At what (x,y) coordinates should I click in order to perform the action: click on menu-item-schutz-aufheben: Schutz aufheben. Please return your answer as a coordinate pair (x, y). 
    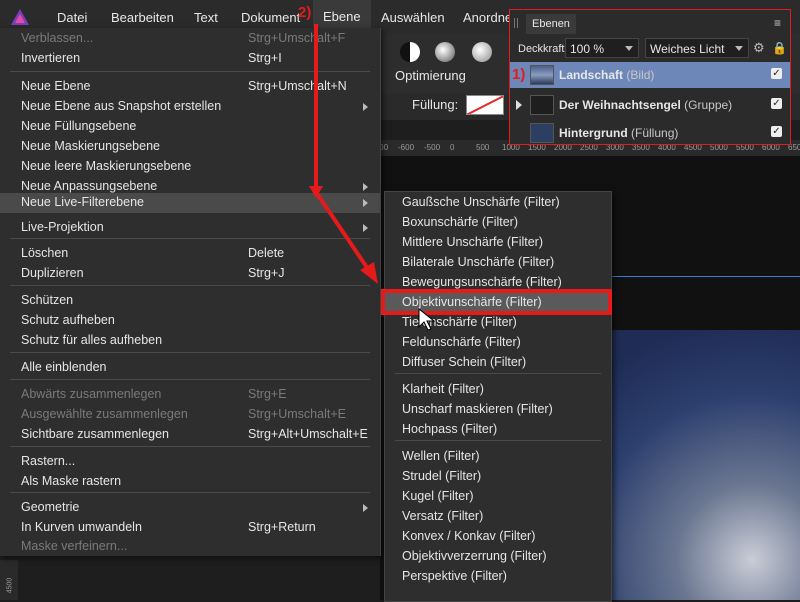
    Looking at the image, I should click on (190, 321).